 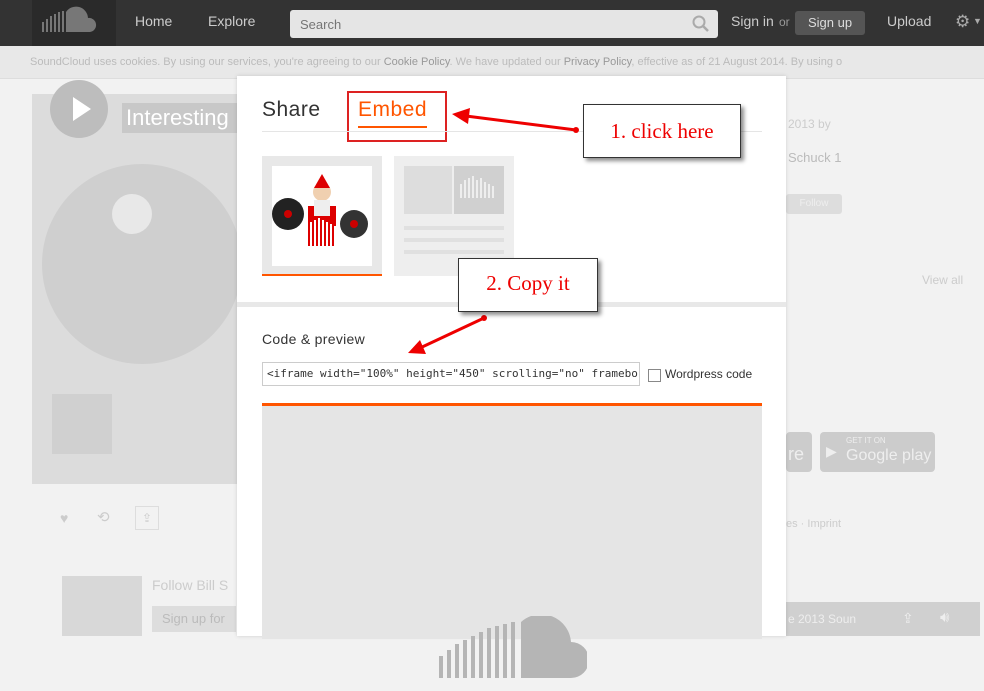 I want to click on callout-step-1: 1. click here, so click(x=662, y=131).